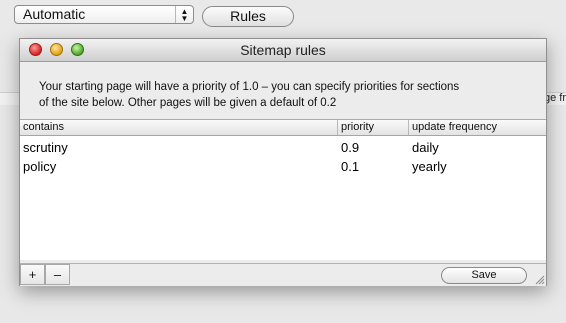 The height and width of the screenshot is (323, 566). What do you see at coordinates (539, 279) in the screenshot?
I see `resize-grip-icon` at bounding box center [539, 279].